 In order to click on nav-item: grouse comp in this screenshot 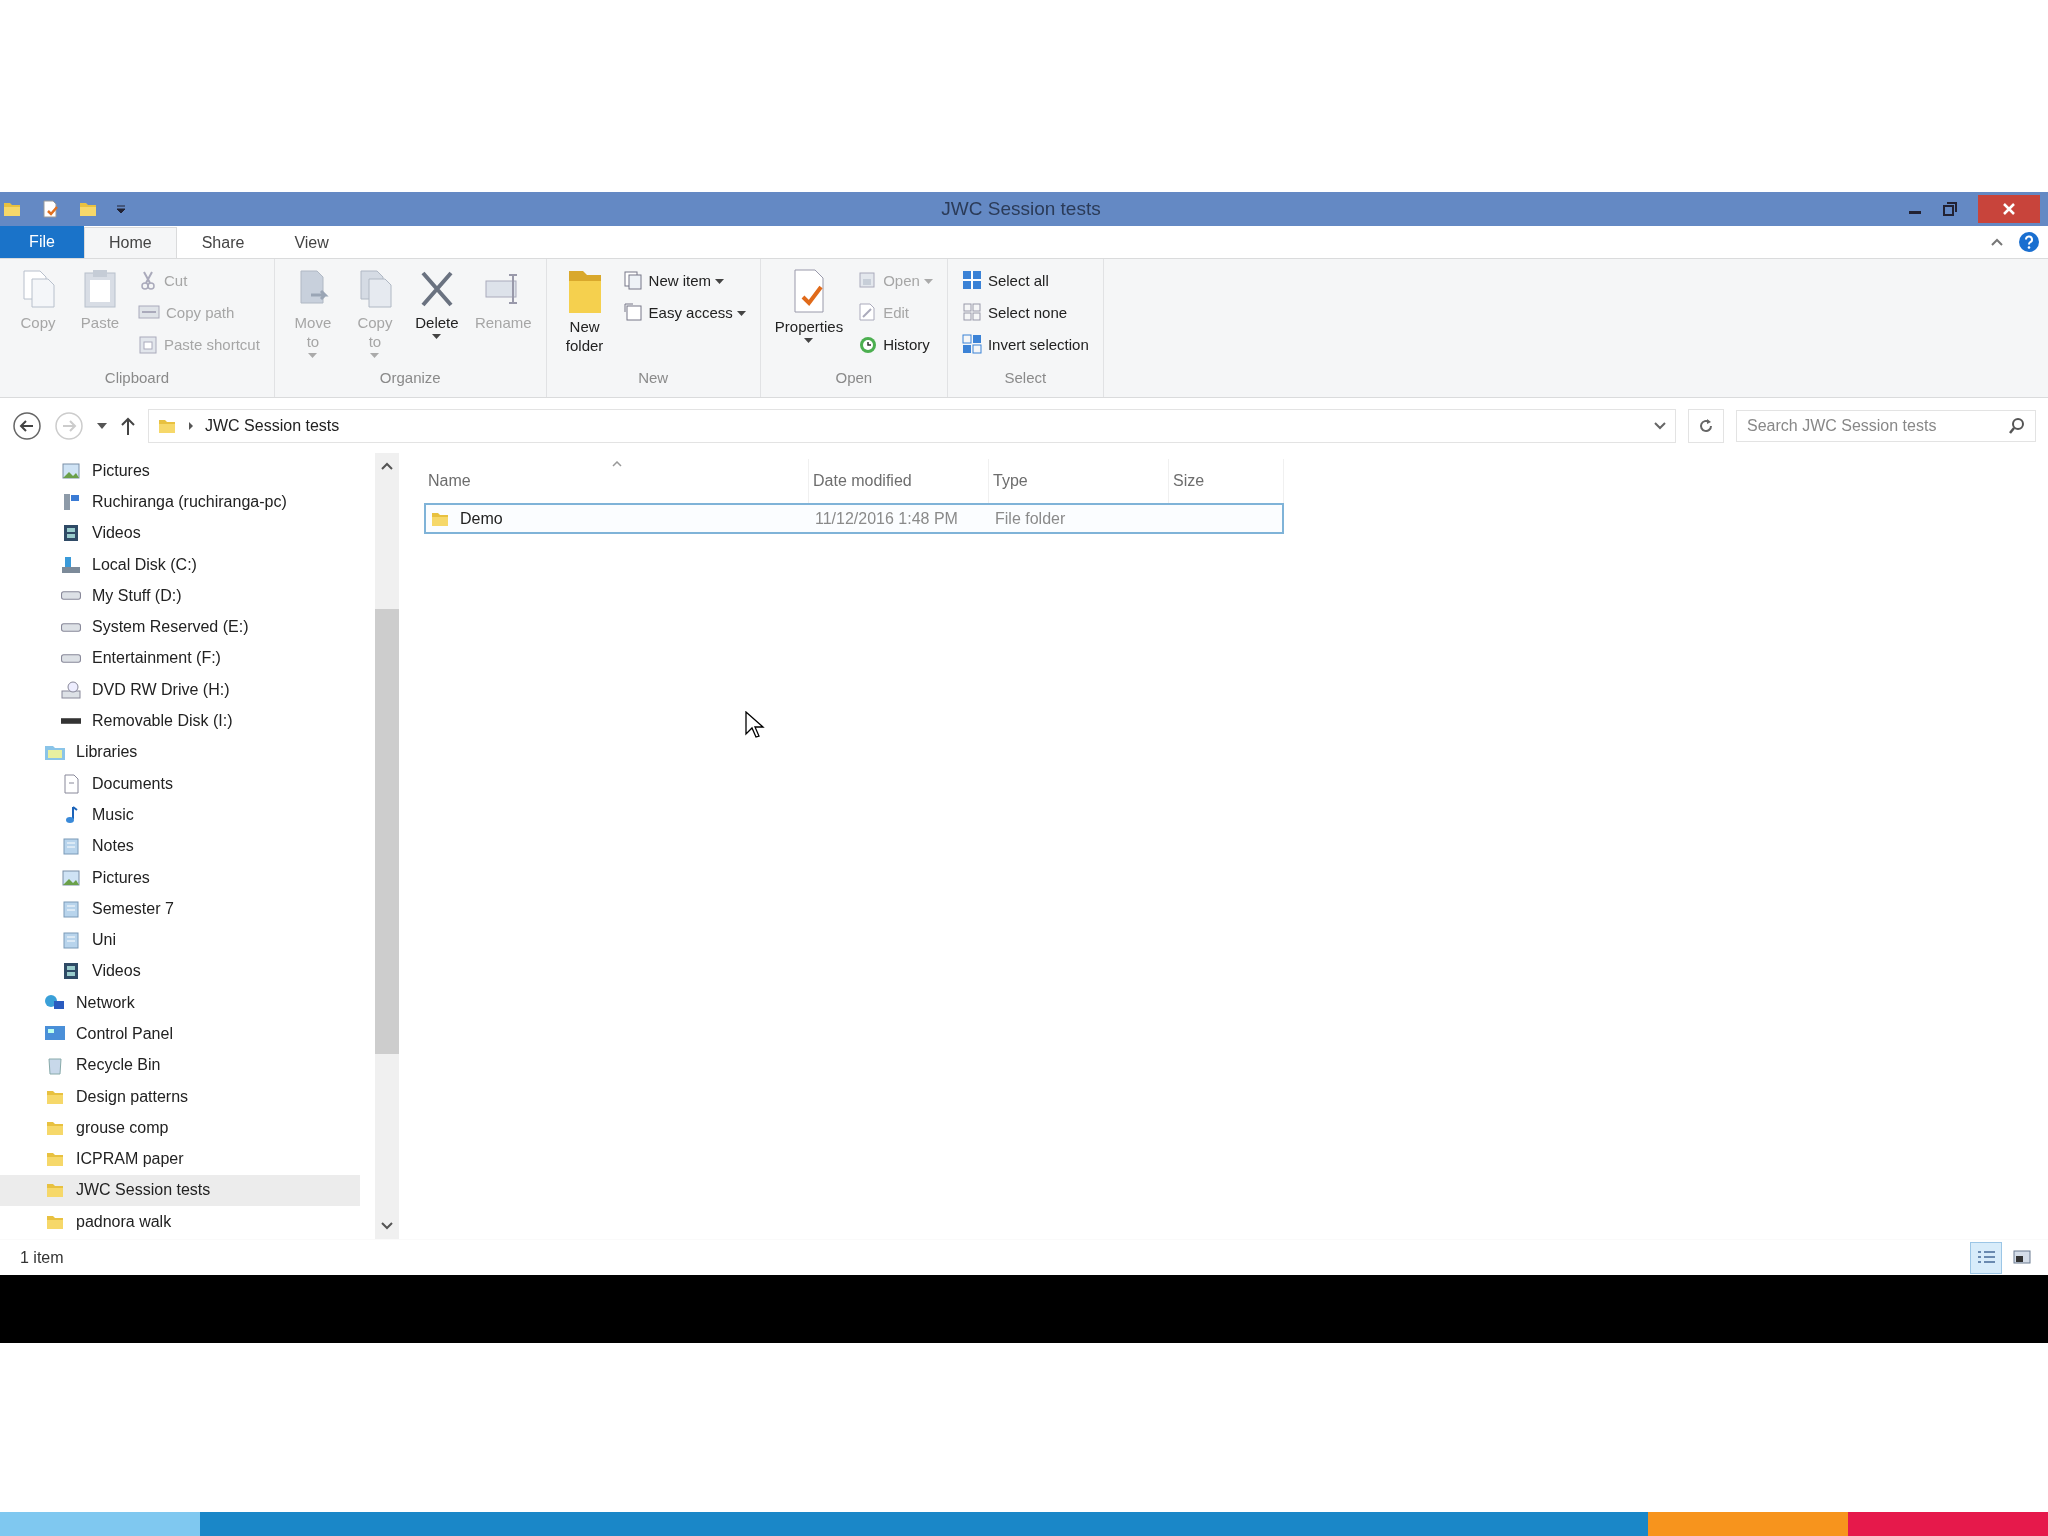, I will do `click(180, 1128)`.